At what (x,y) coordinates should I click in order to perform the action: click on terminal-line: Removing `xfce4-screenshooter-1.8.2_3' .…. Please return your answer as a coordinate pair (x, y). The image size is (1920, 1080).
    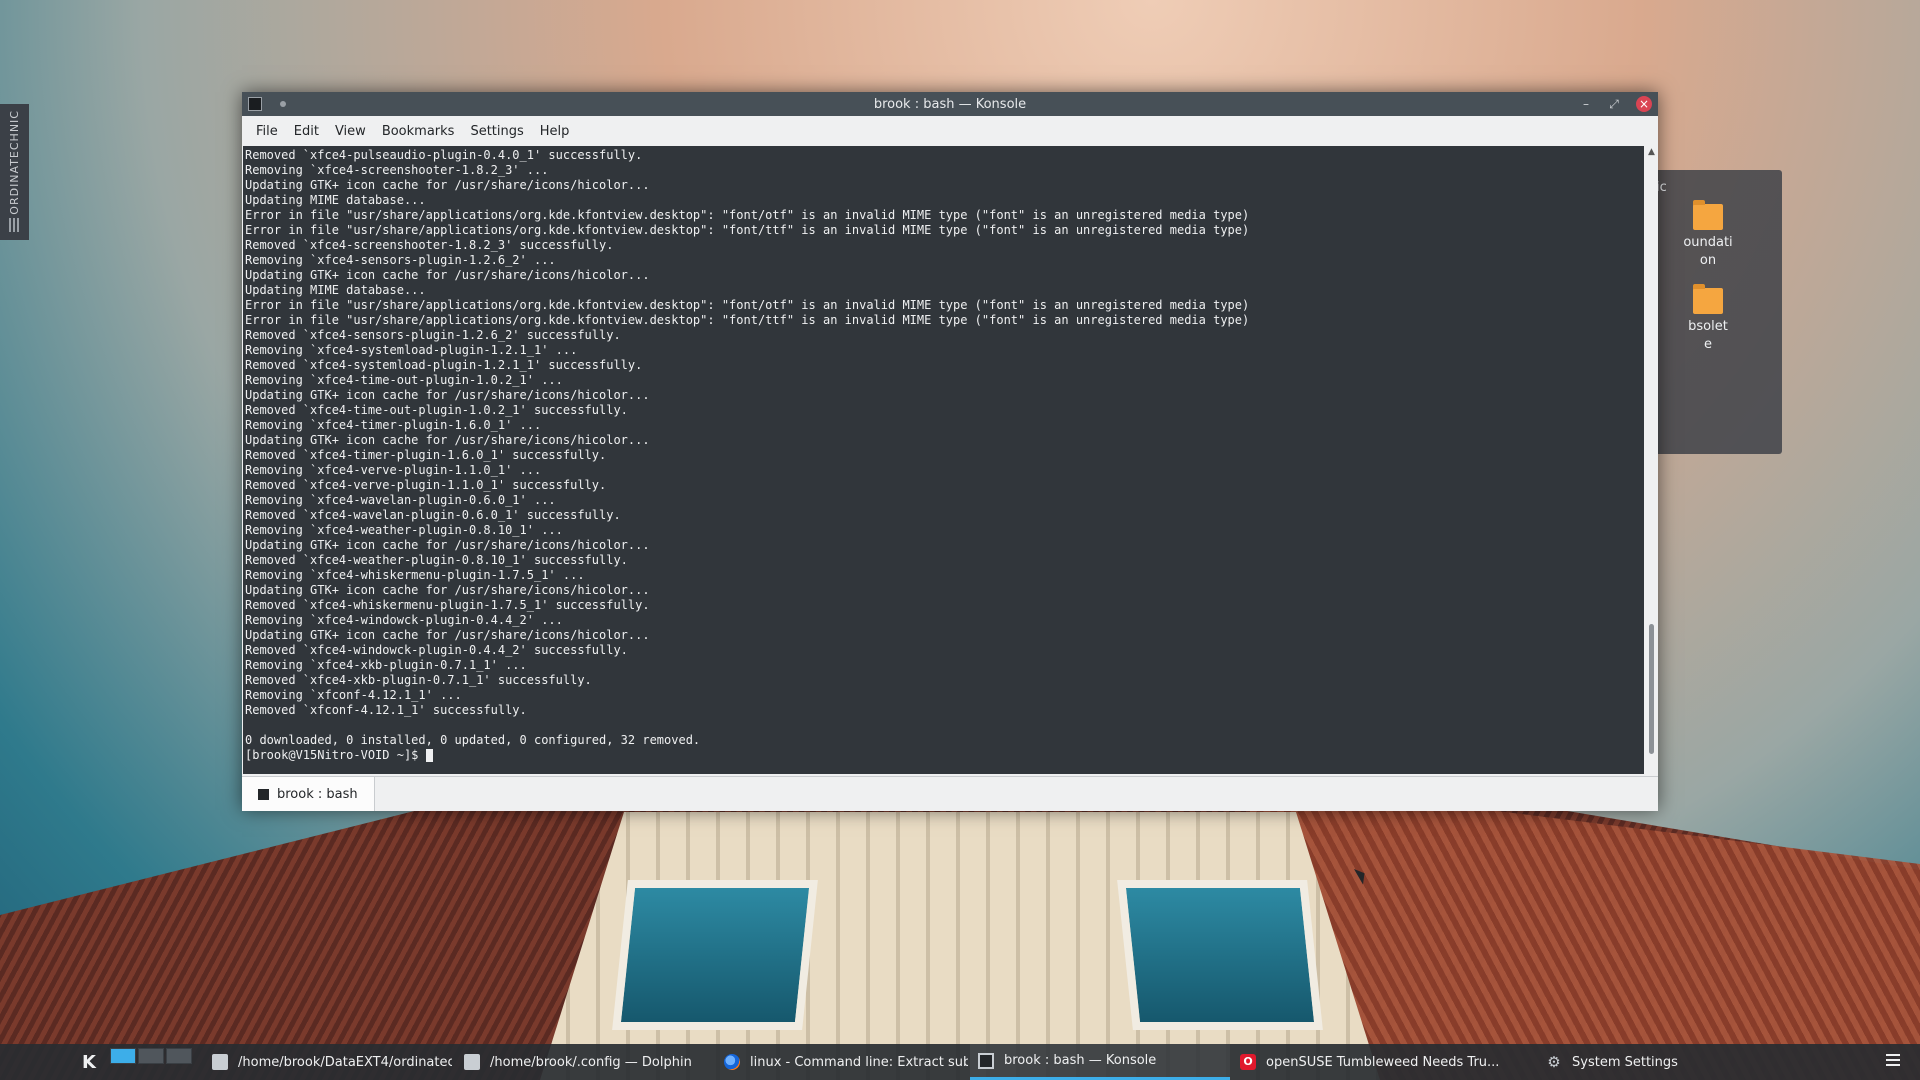
    Looking at the image, I should click on (397, 170).